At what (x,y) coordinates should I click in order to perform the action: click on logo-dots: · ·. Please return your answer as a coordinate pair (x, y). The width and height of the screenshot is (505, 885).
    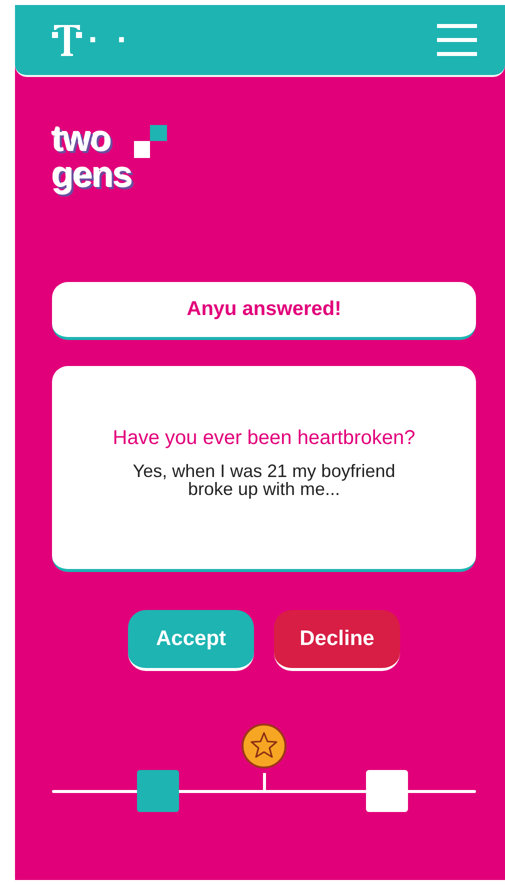
    Looking at the image, I should click on (110, 40).